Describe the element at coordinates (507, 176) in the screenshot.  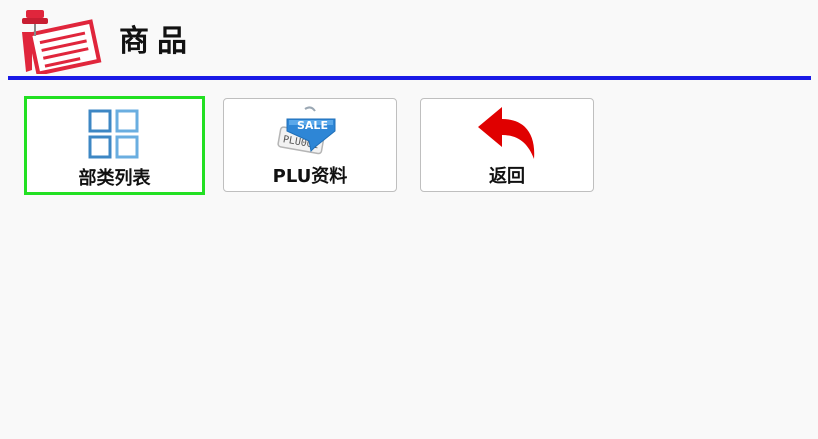
I see `back-label: 返回` at that location.